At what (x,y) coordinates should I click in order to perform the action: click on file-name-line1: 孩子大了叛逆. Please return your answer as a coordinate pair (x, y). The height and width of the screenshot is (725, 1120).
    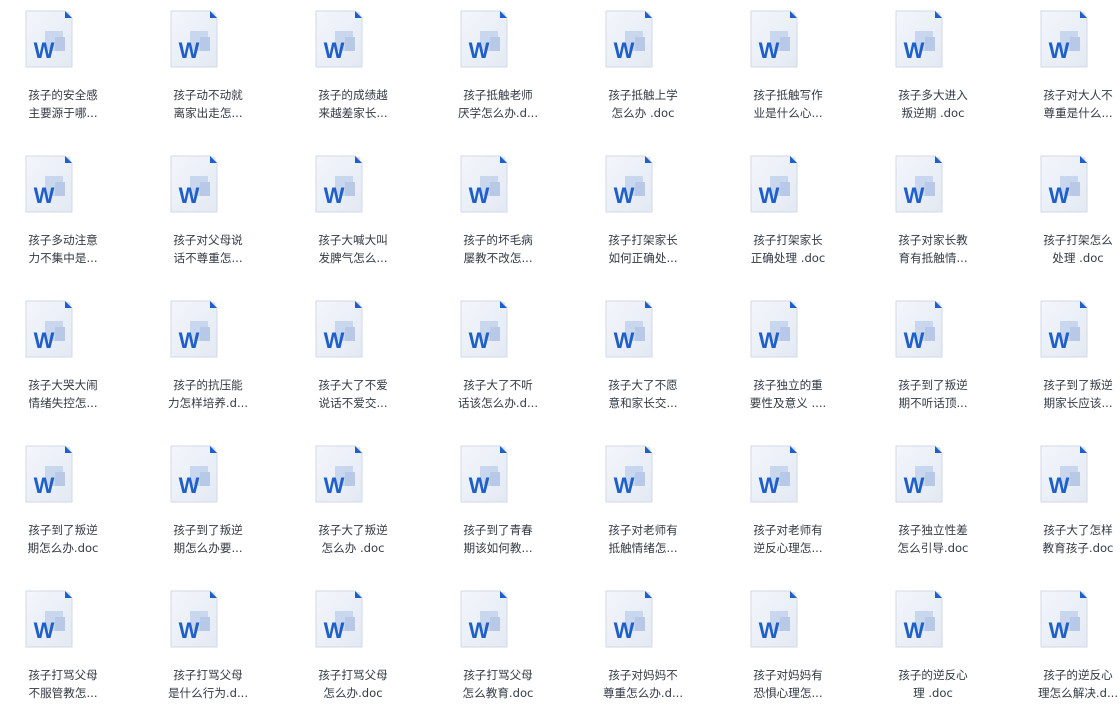
    Looking at the image, I should click on (353, 530).